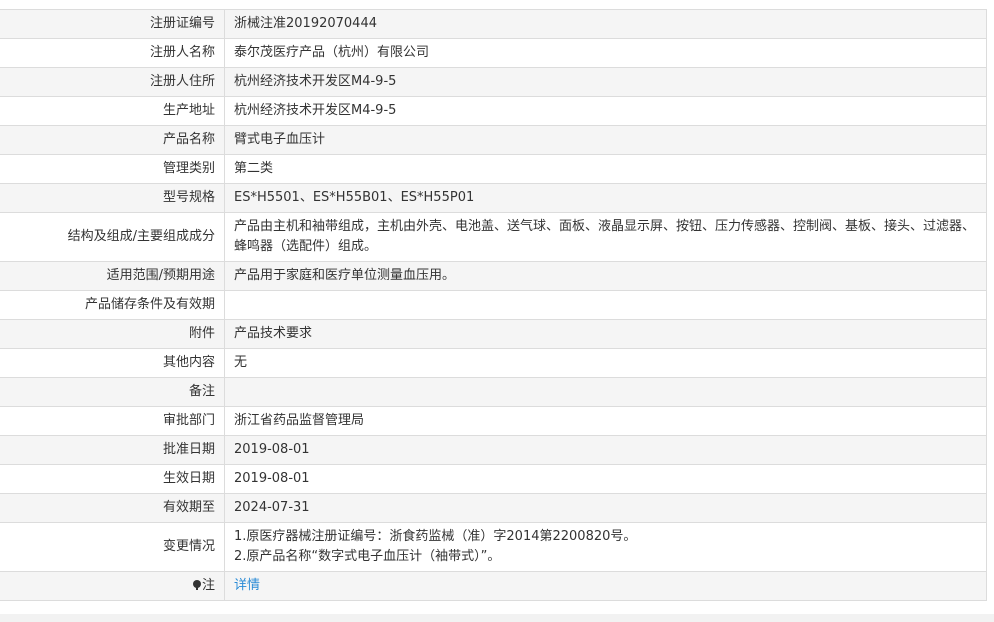 The width and height of the screenshot is (994, 622). What do you see at coordinates (112, 82) in the screenshot?
I see `row-label: 注册人住所` at bounding box center [112, 82].